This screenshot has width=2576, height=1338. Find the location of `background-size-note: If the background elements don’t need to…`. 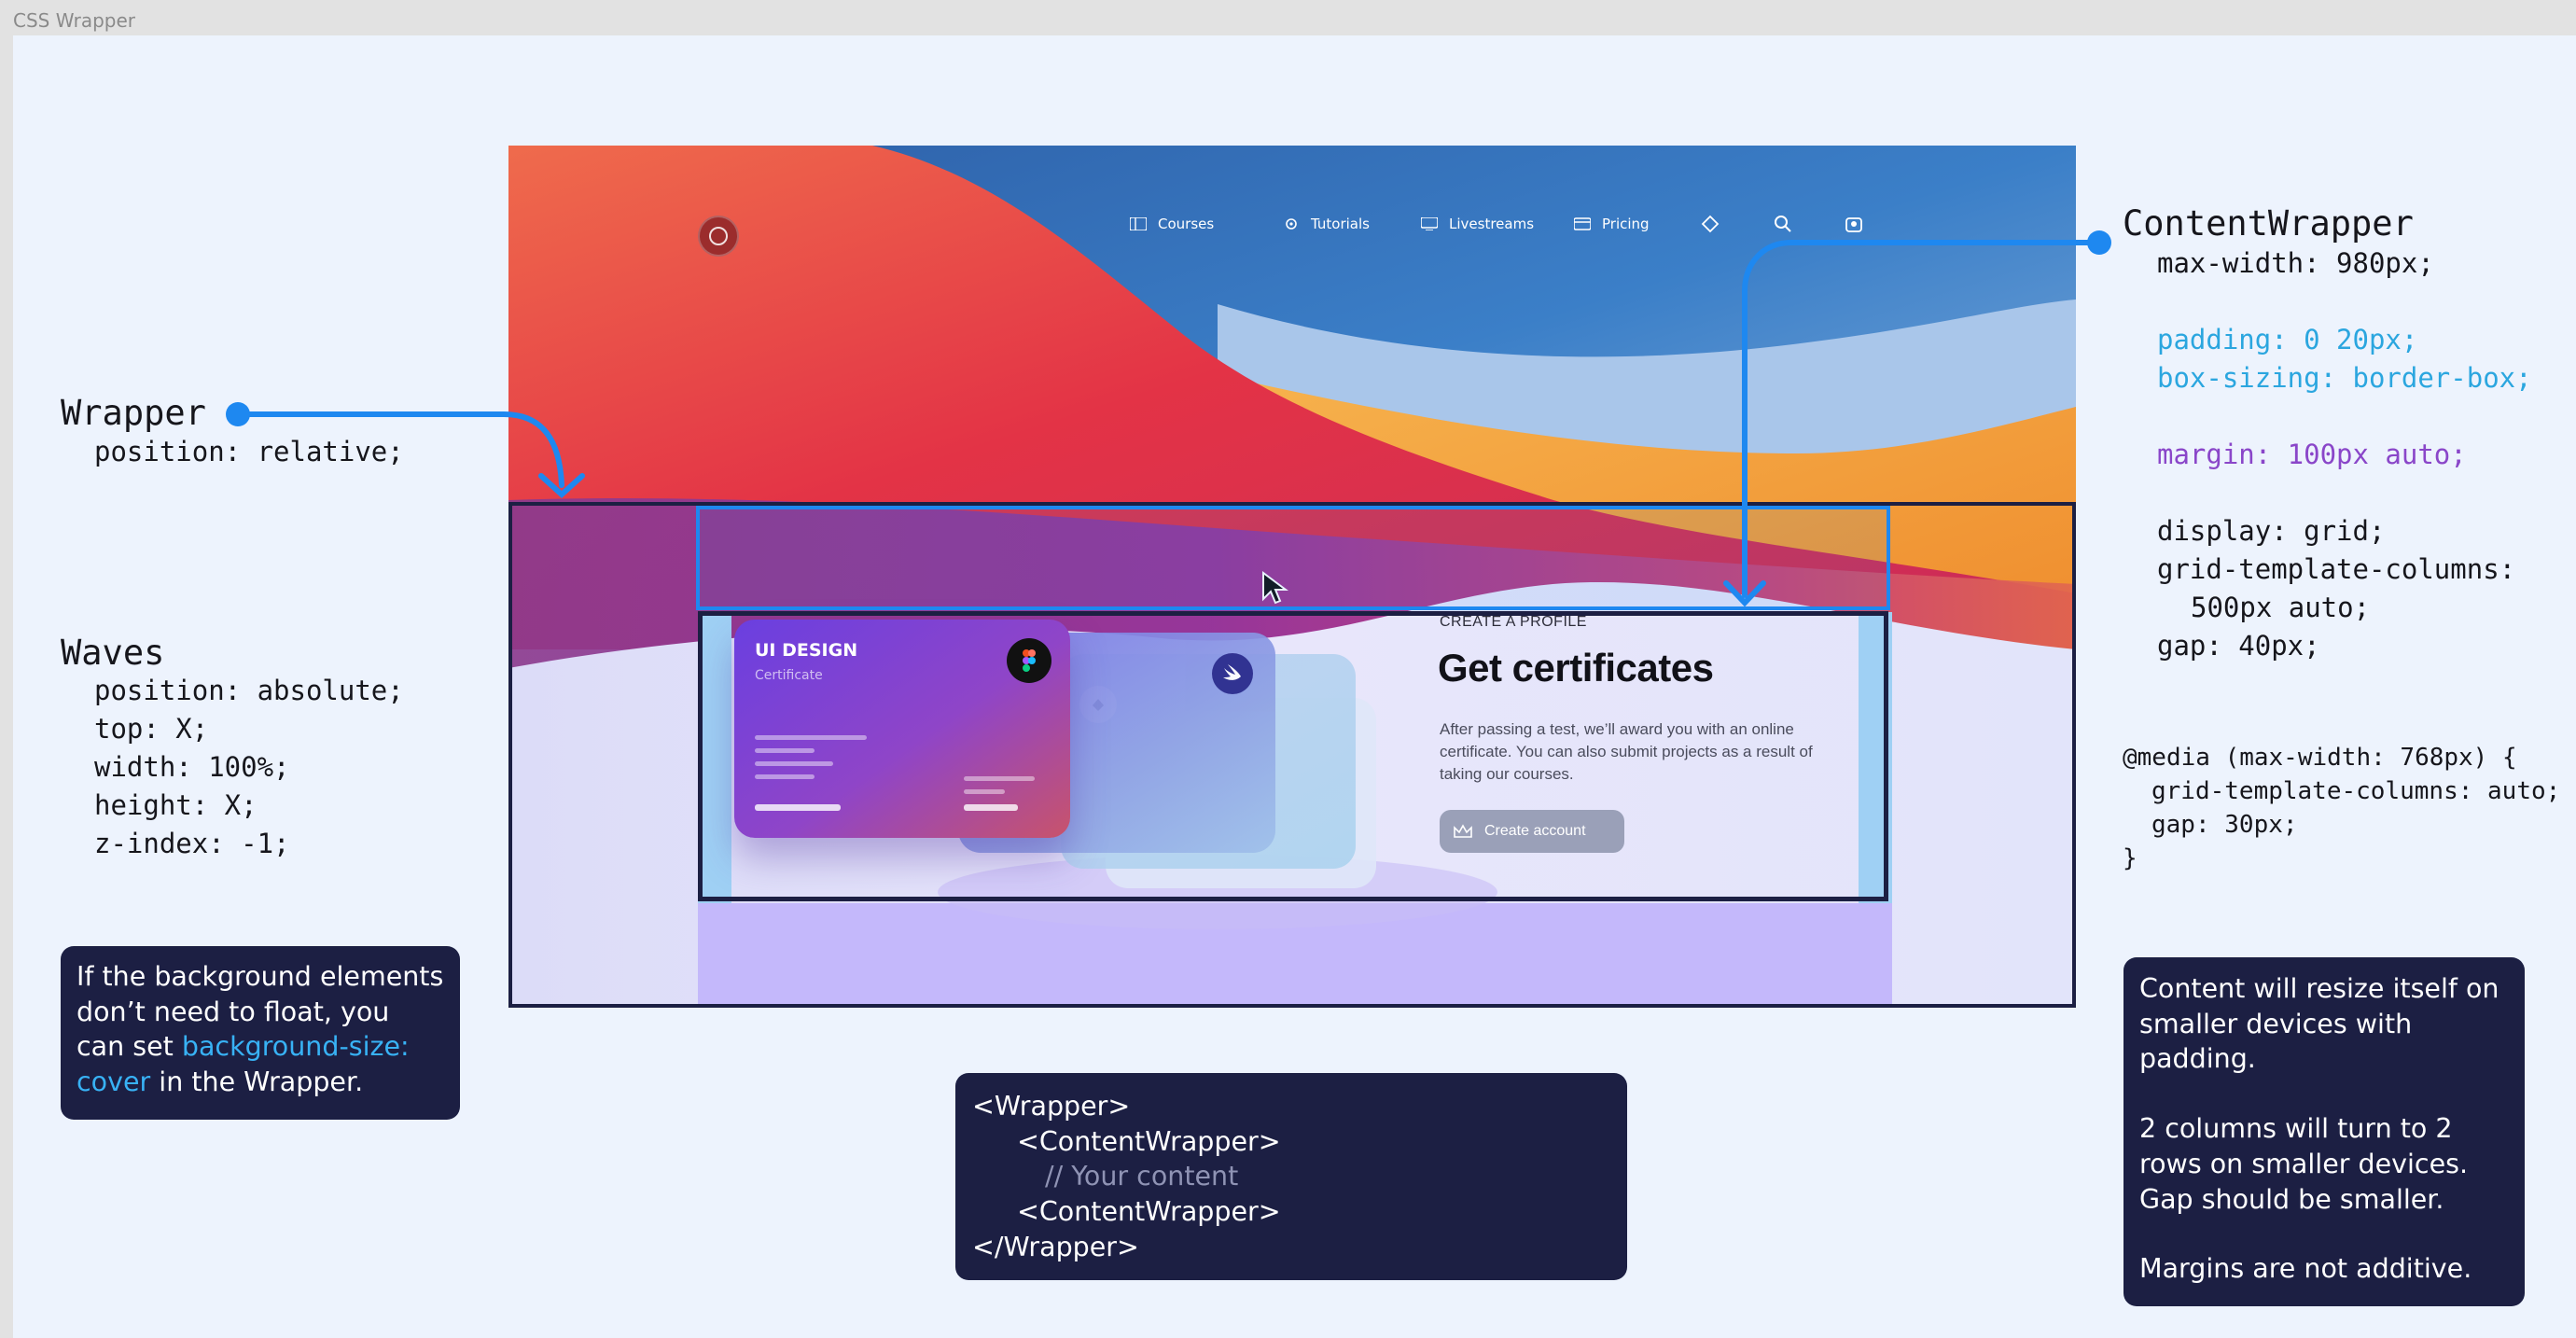

background-size-note: If the background elements don’t need to… is located at coordinates (260, 1033).